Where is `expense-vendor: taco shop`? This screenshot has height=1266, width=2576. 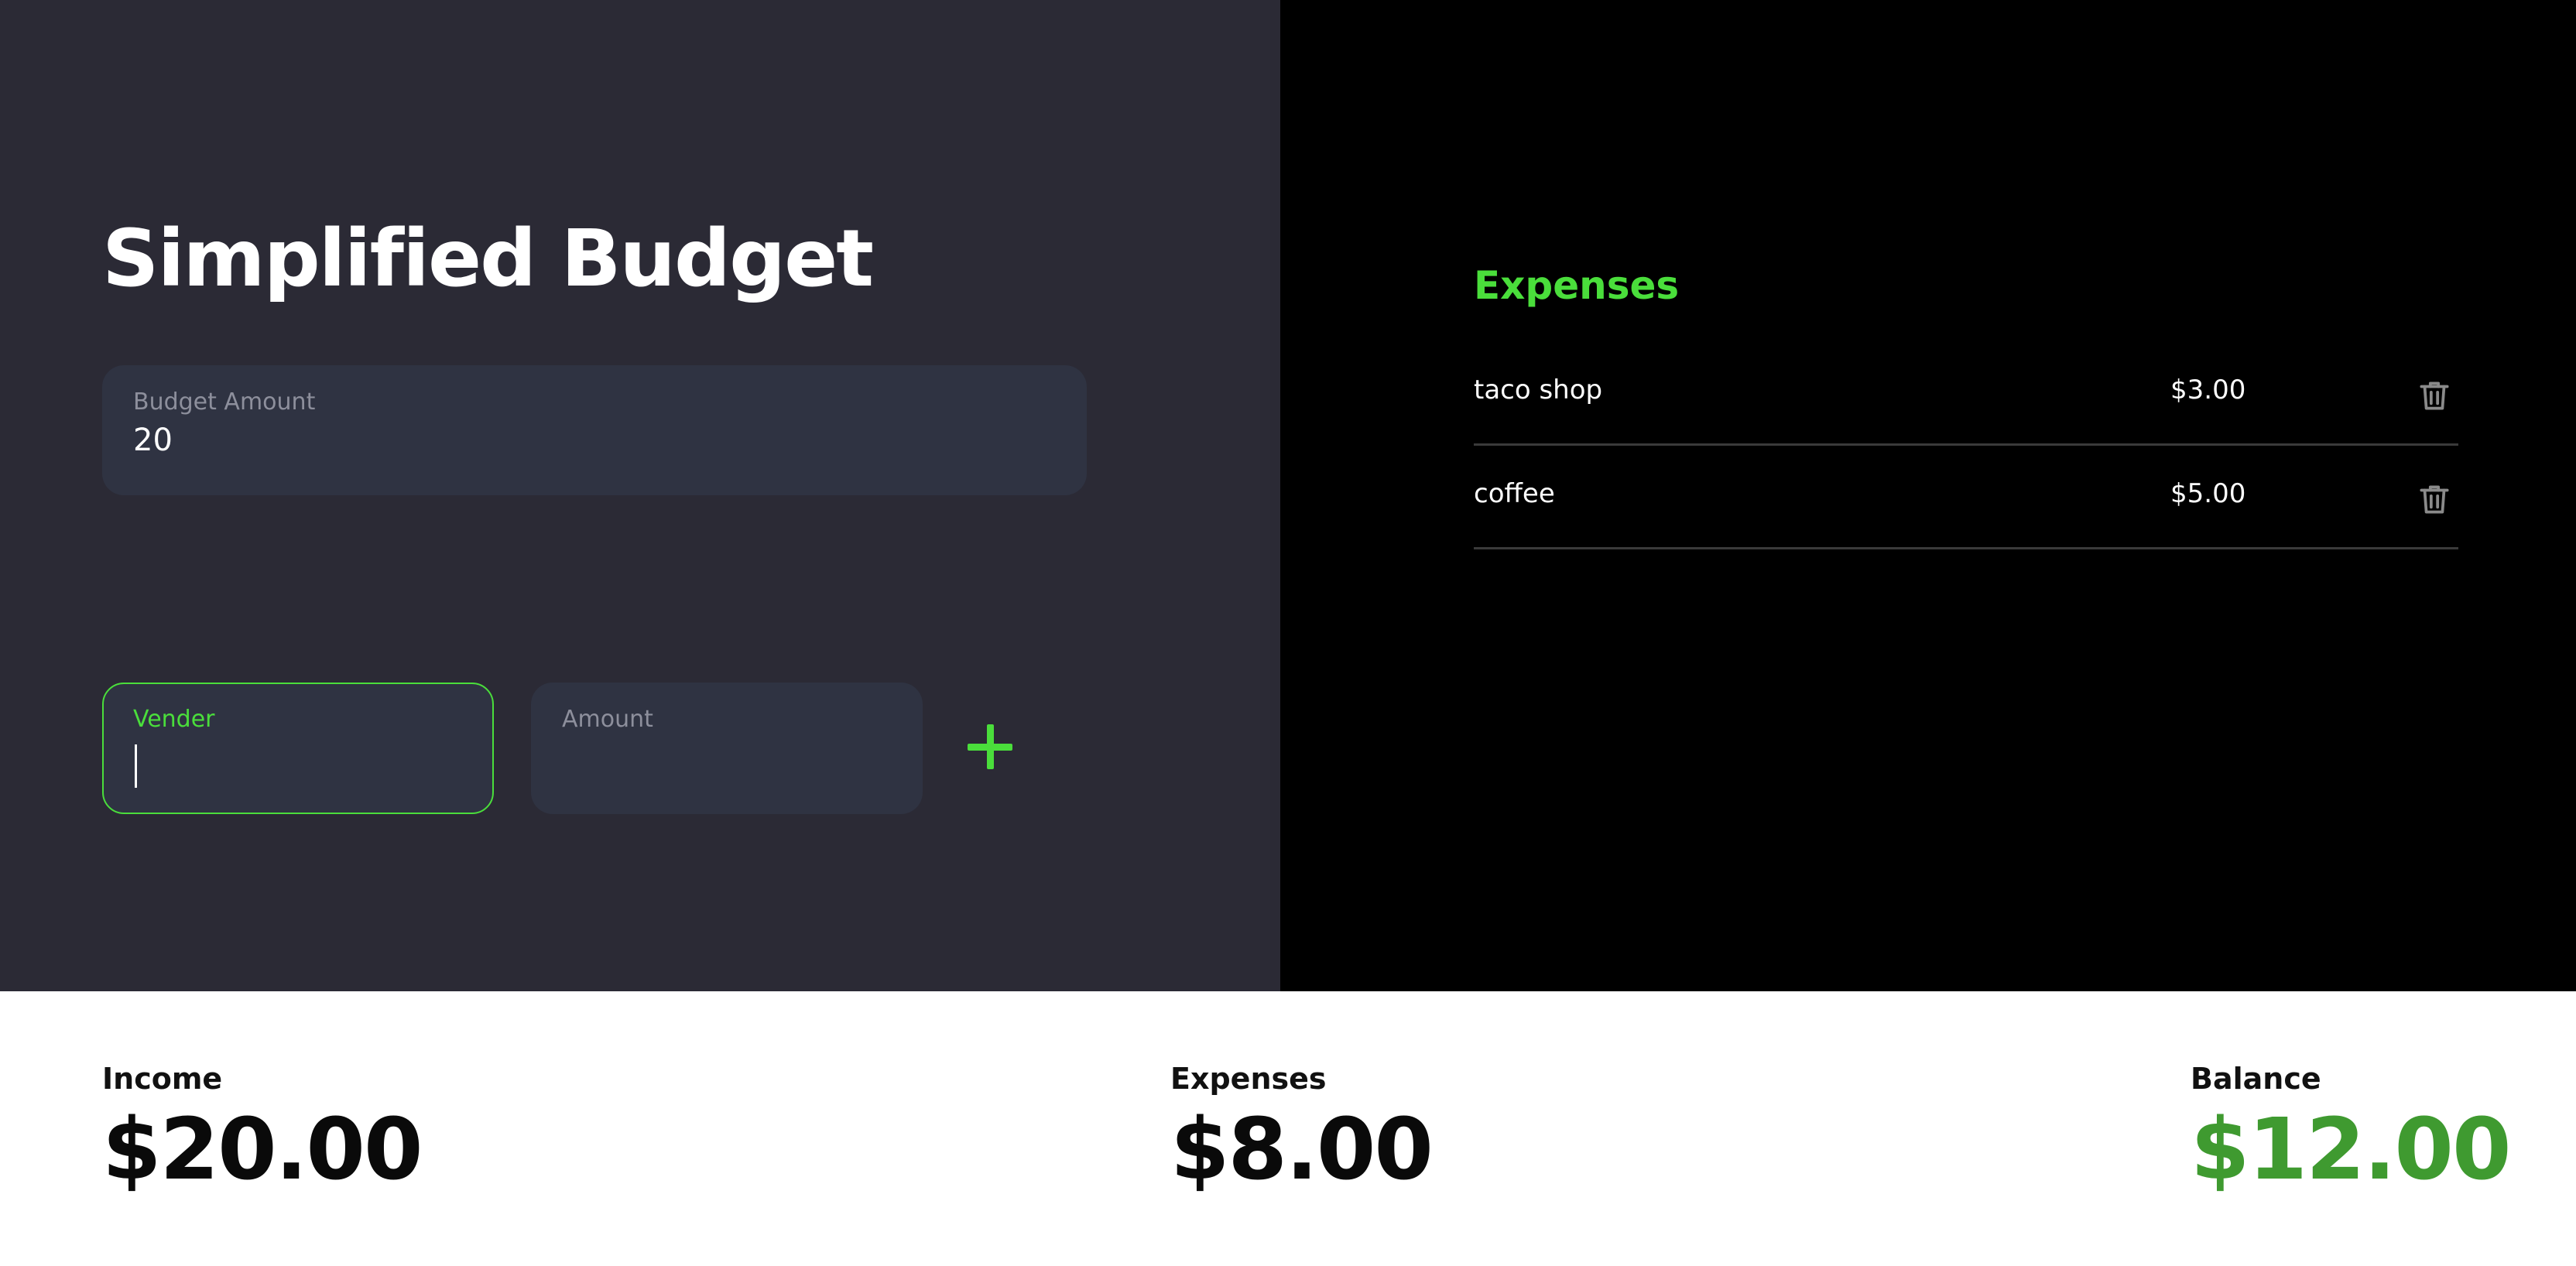
expense-vendor: taco shop is located at coordinates (1538, 390).